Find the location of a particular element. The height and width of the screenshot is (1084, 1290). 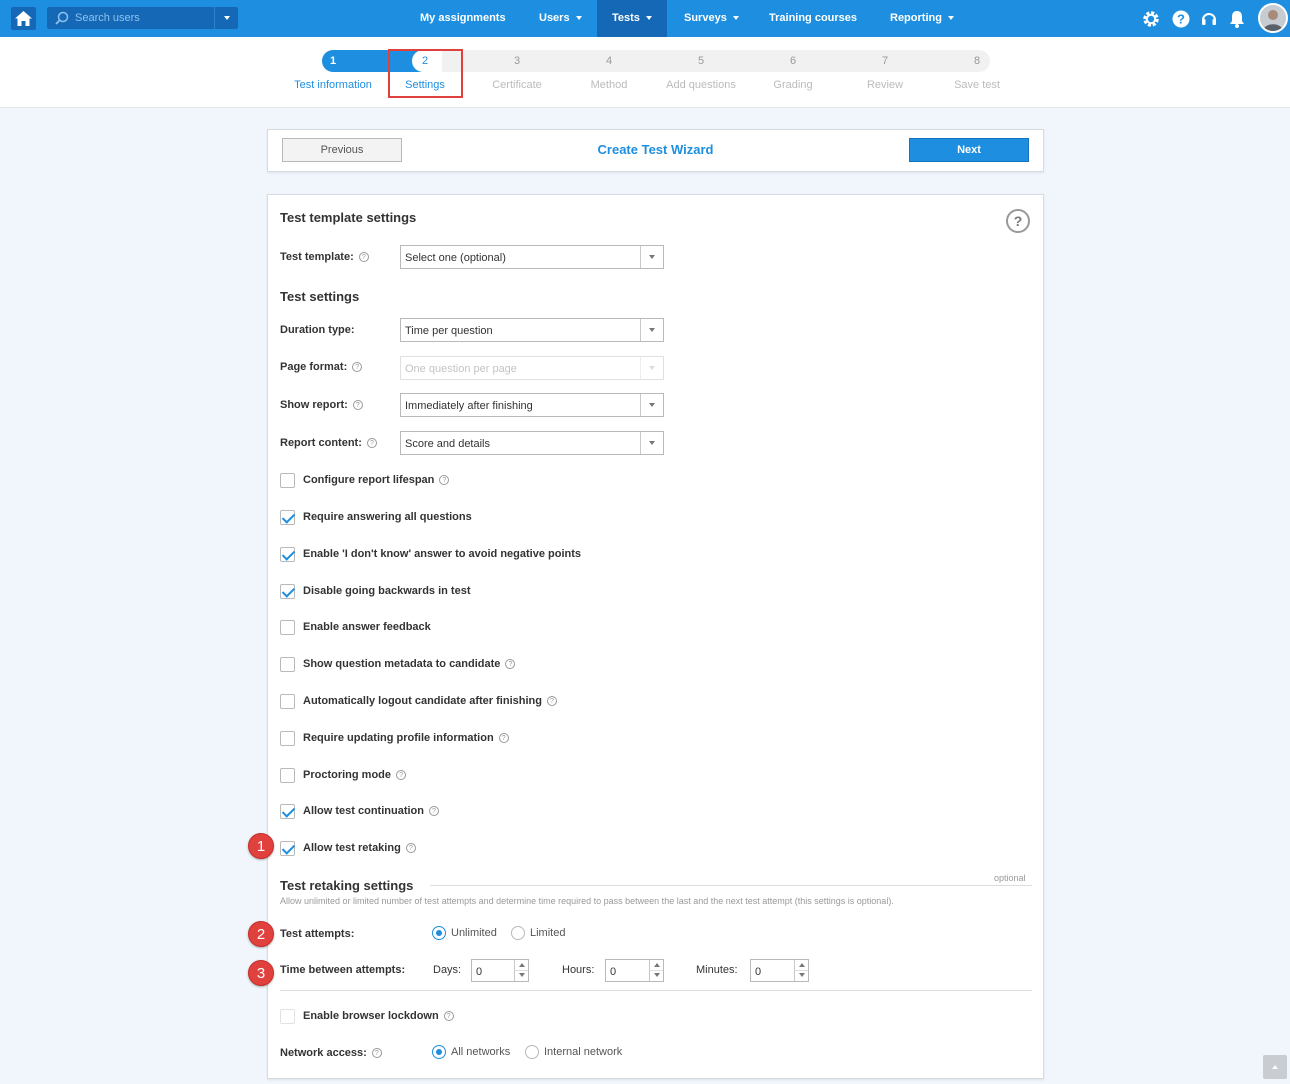

step-6-number: 6 is located at coordinates (793, 61).